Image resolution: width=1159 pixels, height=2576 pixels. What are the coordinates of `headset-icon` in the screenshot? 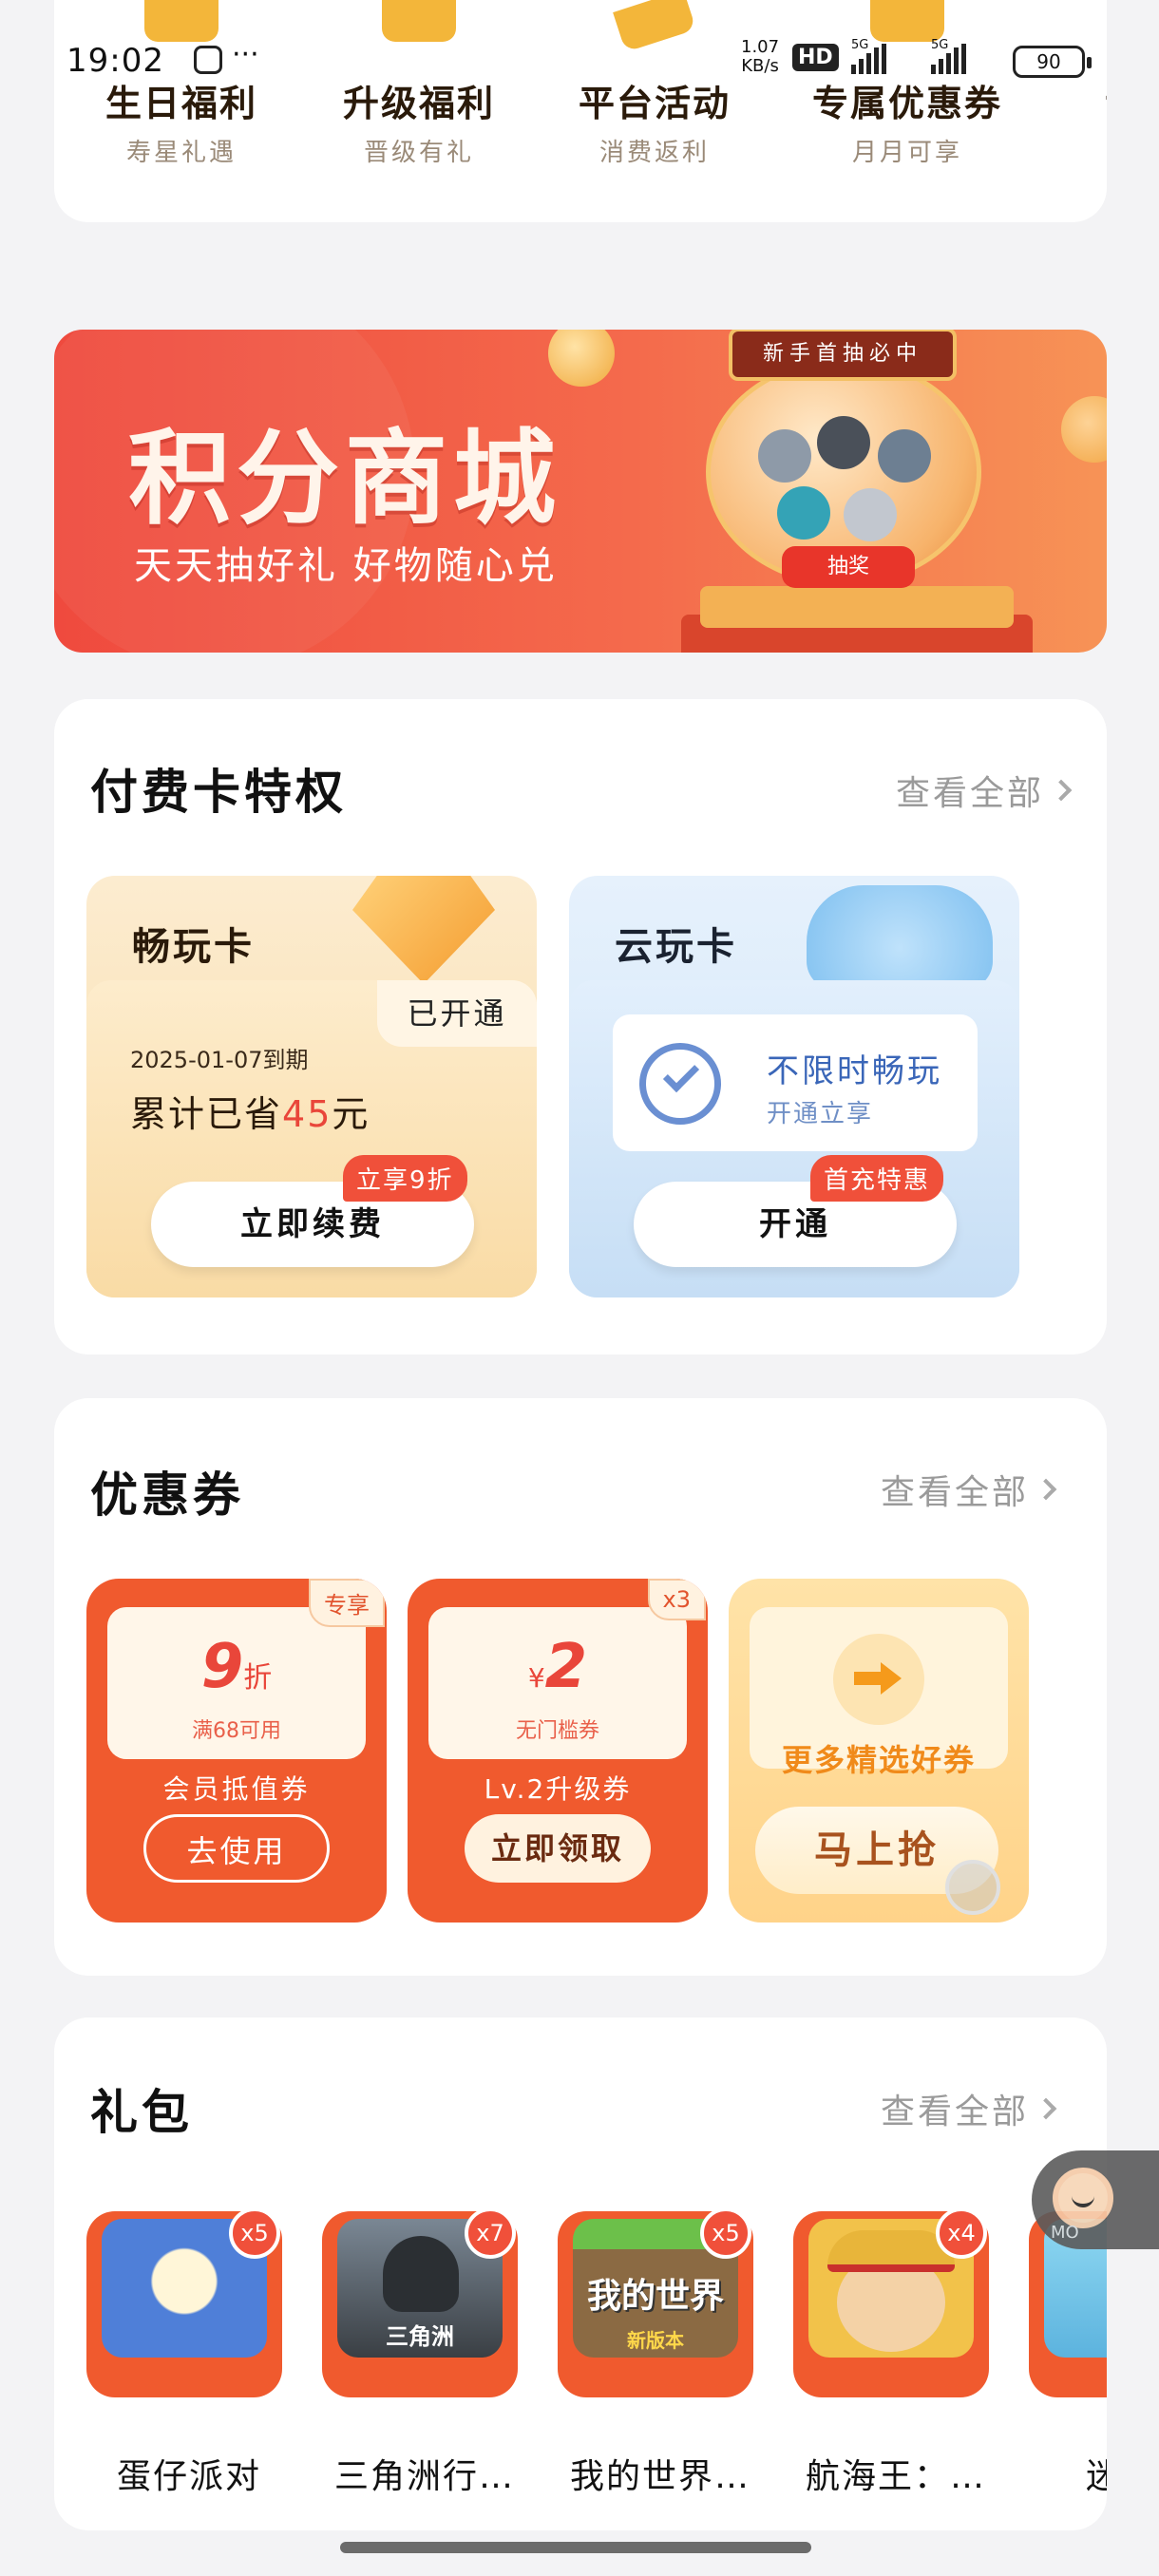 It's located at (1083, 2198).